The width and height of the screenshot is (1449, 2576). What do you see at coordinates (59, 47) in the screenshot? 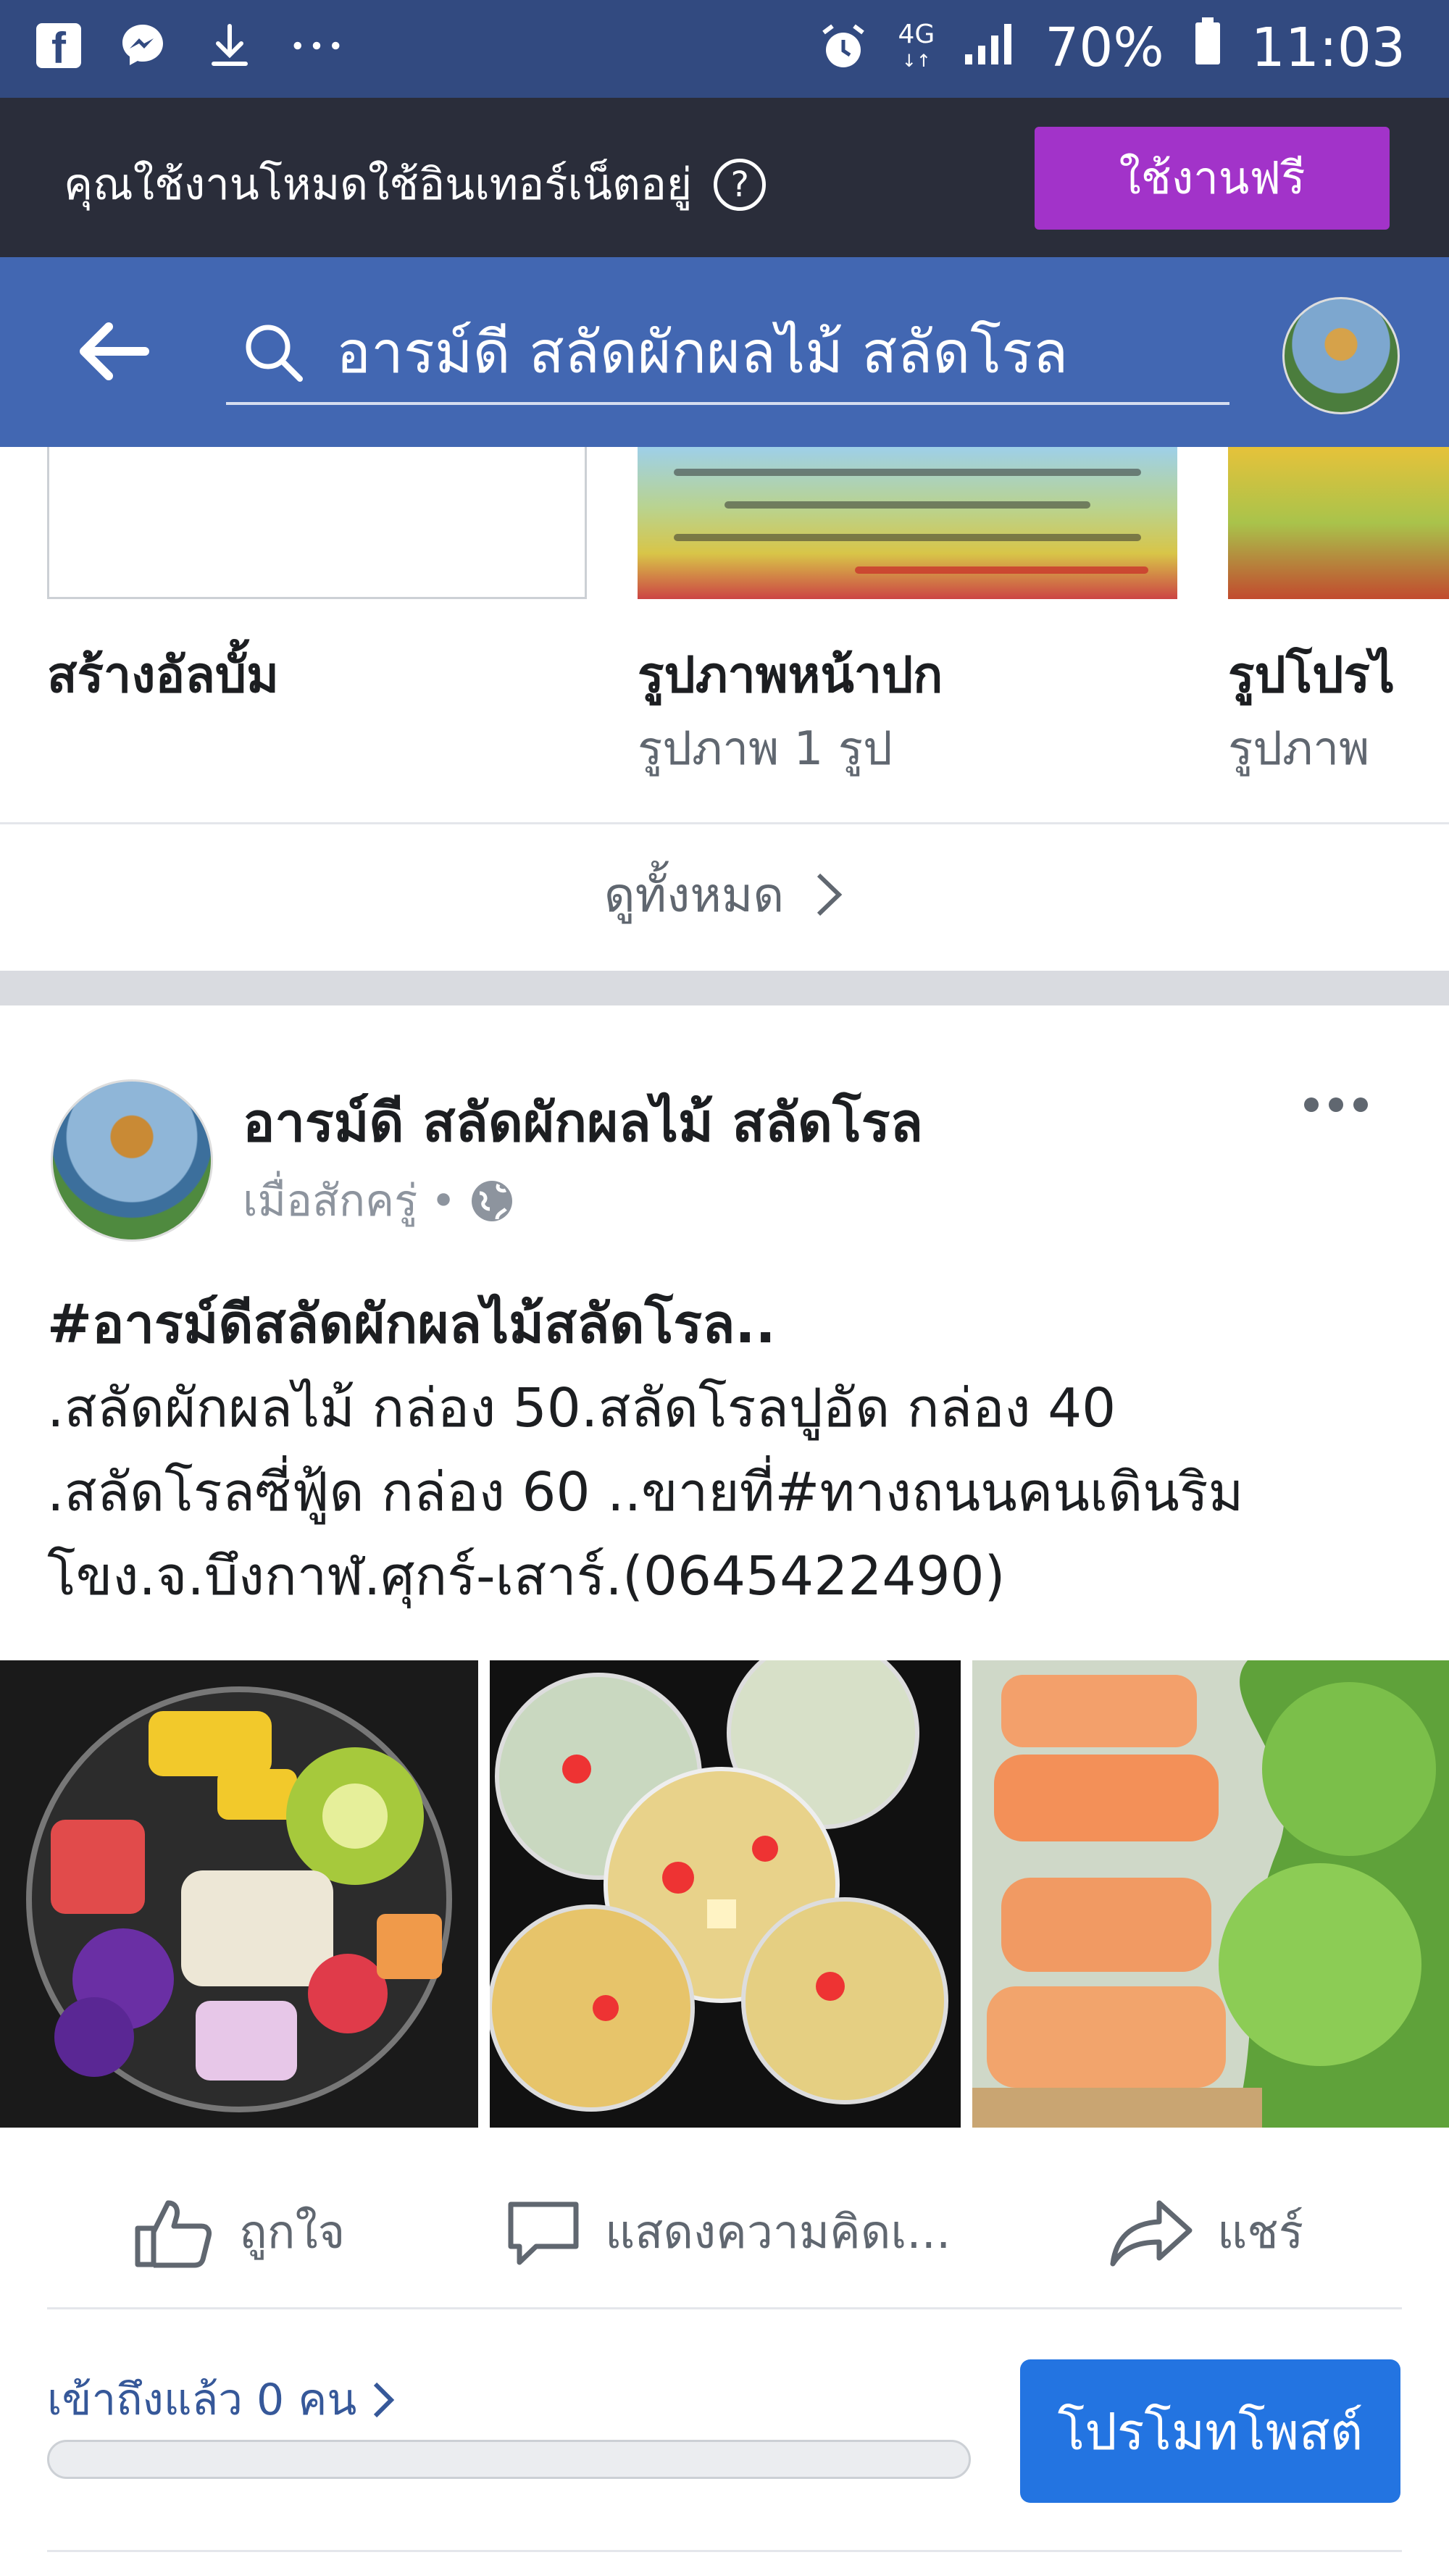
I see `facebook-notification-icon: f` at bounding box center [59, 47].